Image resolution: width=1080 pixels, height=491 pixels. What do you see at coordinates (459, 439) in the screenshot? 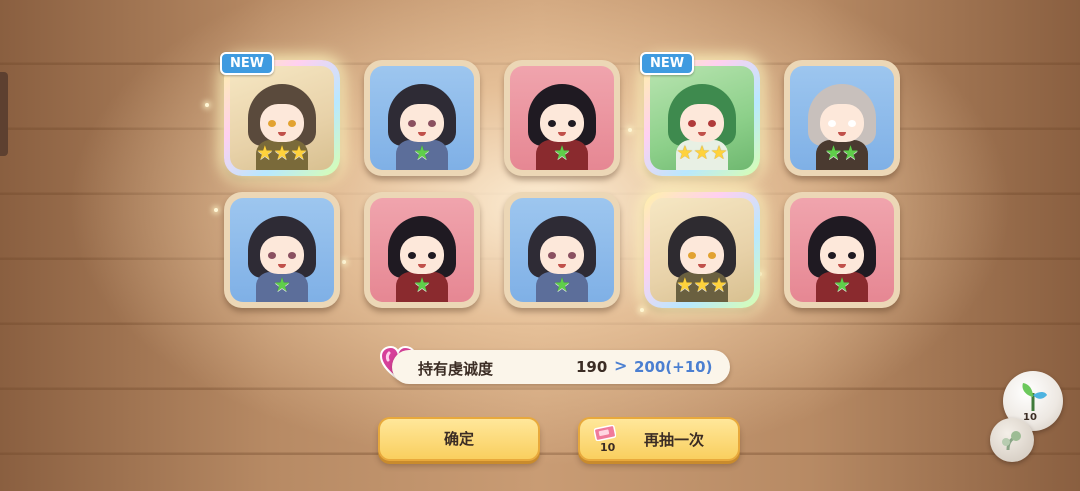
I see `confirm-button: 确定` at bounding box center [459, 439].